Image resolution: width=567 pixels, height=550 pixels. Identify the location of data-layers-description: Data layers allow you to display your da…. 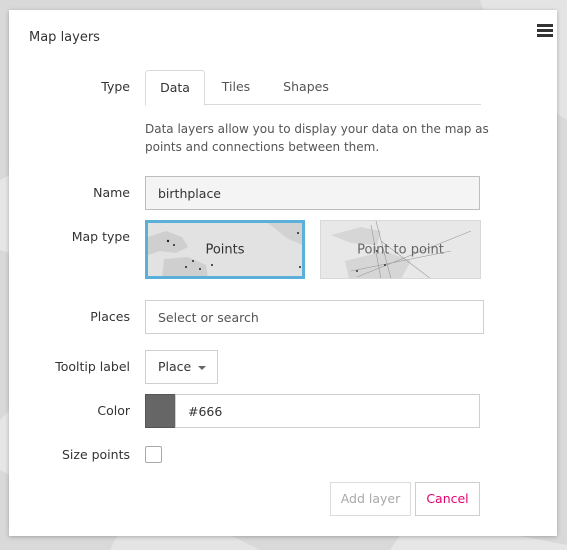
(317, 138).